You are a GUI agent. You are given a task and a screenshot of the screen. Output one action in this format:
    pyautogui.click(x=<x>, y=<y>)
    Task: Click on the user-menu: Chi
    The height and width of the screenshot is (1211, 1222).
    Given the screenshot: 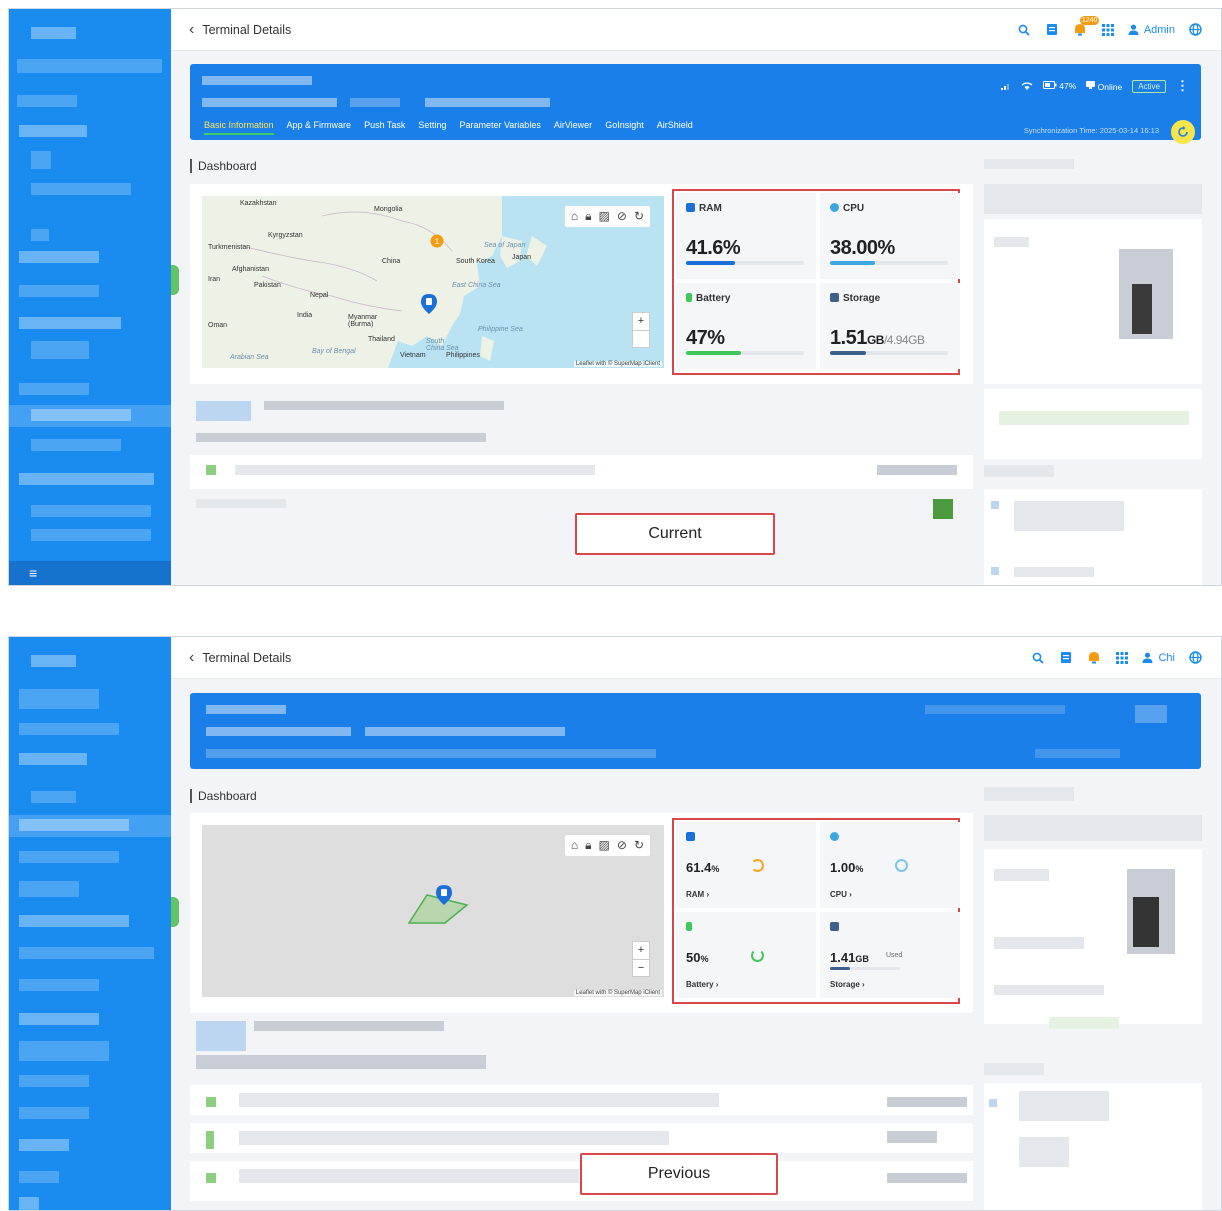 What is the action you would take?
    pyautogui.click(x=1158, y=658)
    